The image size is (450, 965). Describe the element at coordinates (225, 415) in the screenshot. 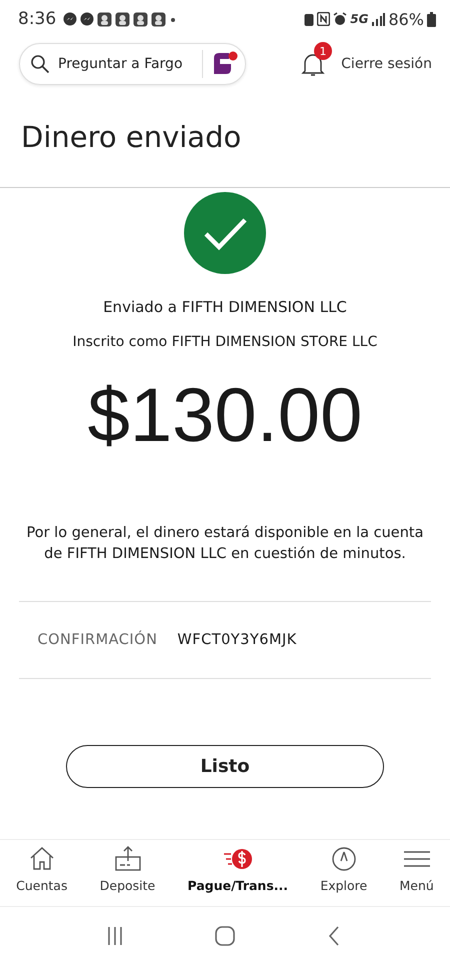

I see `amount-text: $130.00` at that location.